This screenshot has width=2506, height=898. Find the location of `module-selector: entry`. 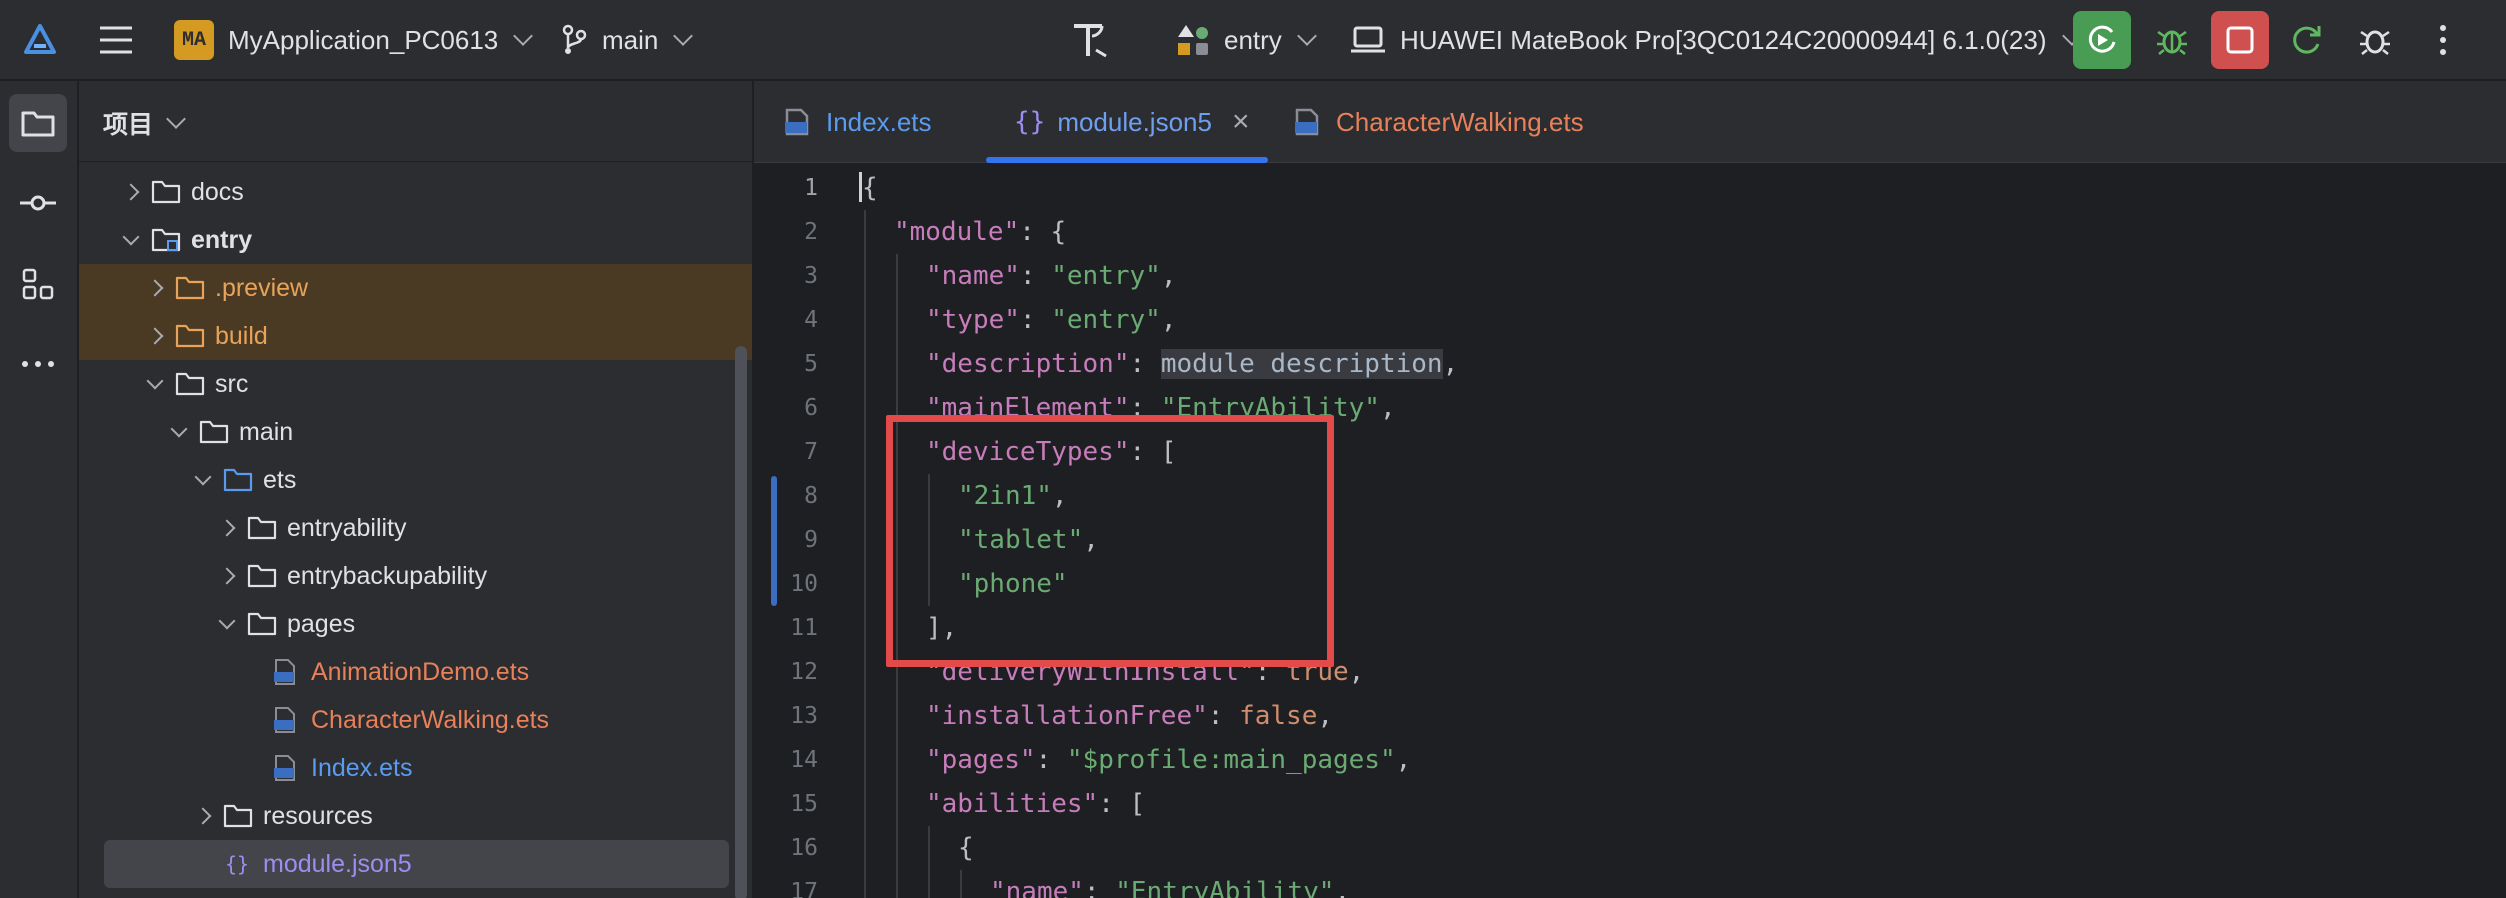

module-selector: entry is located at coordinates (1245, 40).